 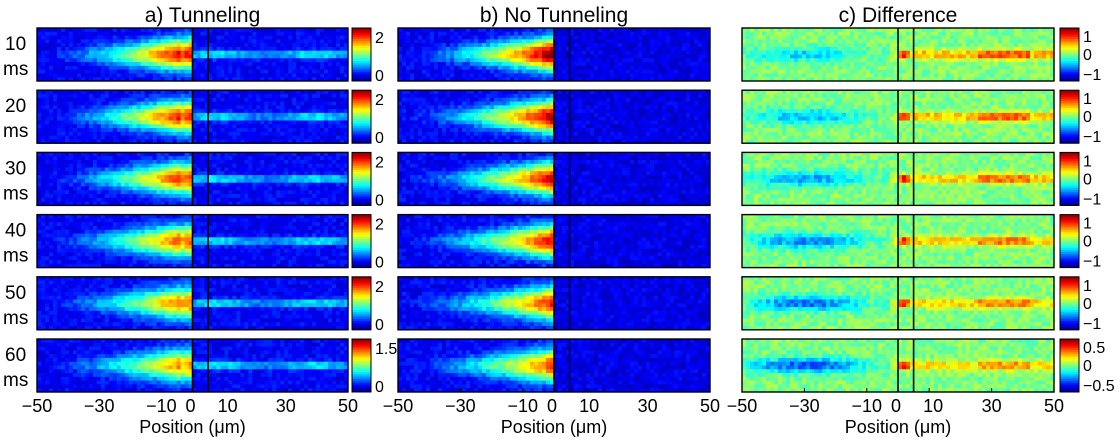 What do you see at coordinates (15, 231) in the screenshot?
I see `time-label: 40` at bounding box center [15, 231].